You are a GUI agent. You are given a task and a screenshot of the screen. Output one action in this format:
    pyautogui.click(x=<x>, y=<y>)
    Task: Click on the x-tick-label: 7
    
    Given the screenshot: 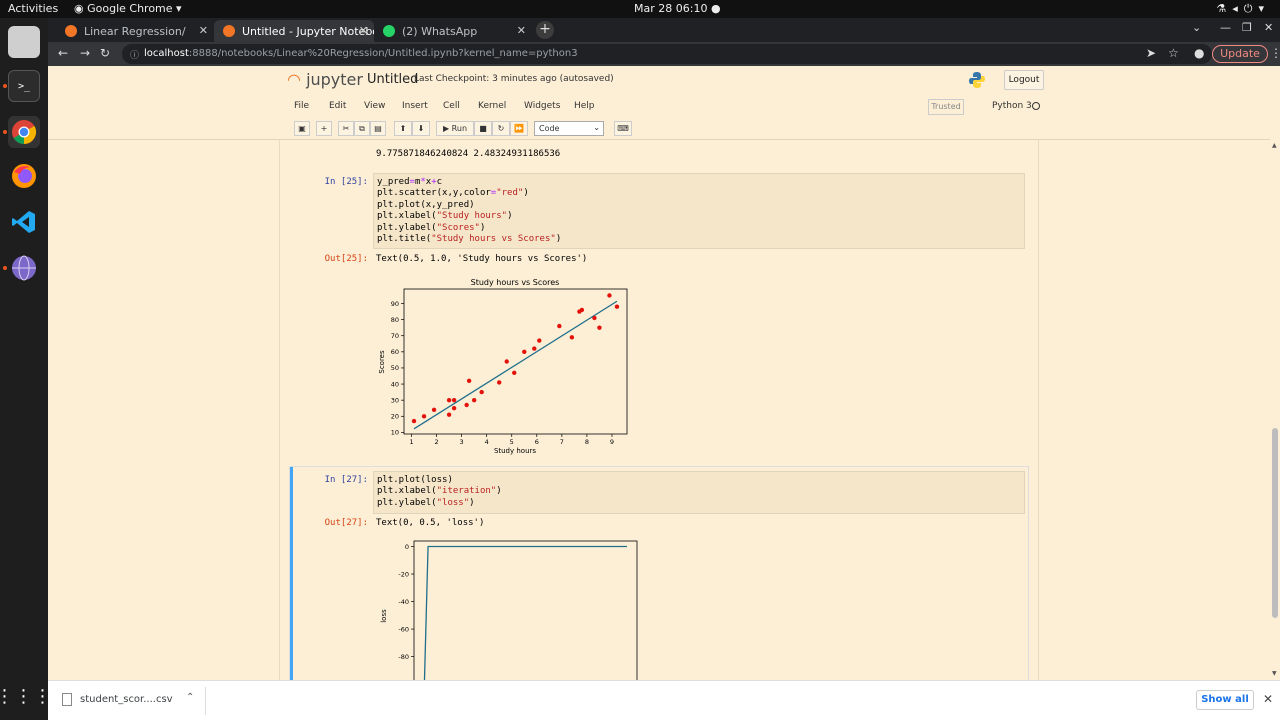 What is the action you would take?
    pyautogui.click(x=562, y=442)
    